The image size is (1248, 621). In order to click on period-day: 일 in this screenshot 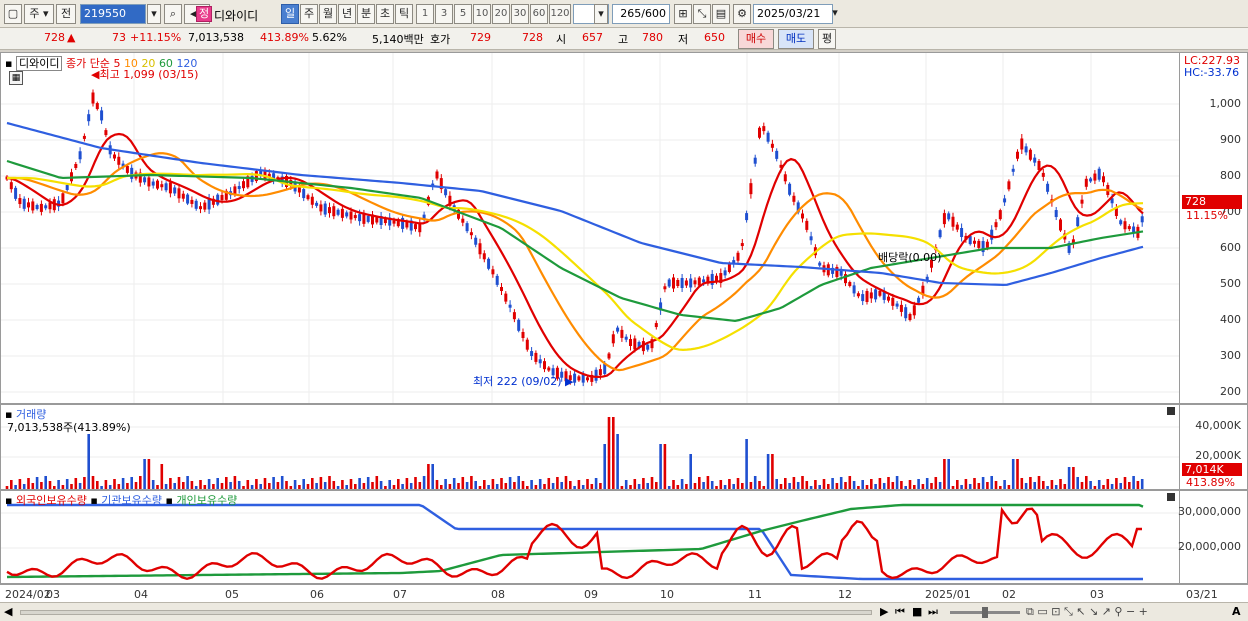, I will do `click(290, 14)`.